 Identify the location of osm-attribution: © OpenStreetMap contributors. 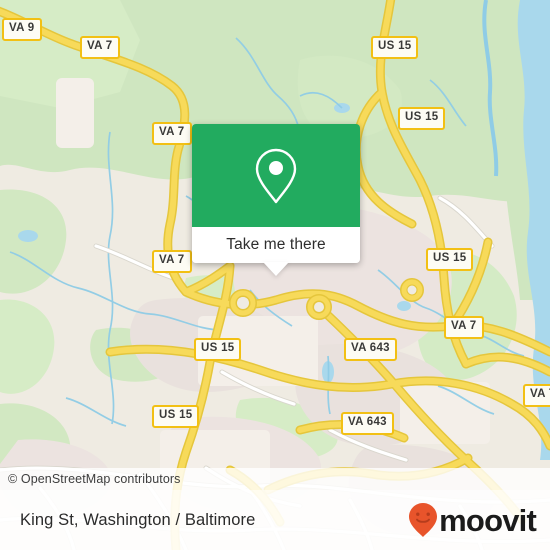
(90, 479).